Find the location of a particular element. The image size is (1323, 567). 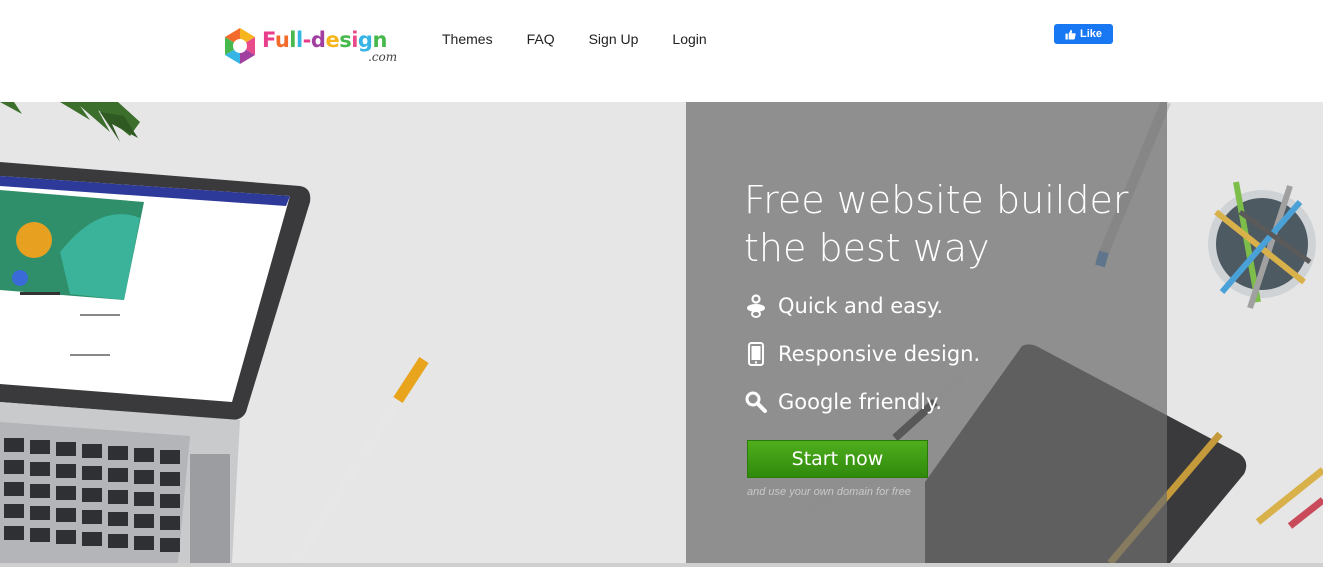

feature-quick-easy: Quick and easy. is located at coordinates (843, 306).